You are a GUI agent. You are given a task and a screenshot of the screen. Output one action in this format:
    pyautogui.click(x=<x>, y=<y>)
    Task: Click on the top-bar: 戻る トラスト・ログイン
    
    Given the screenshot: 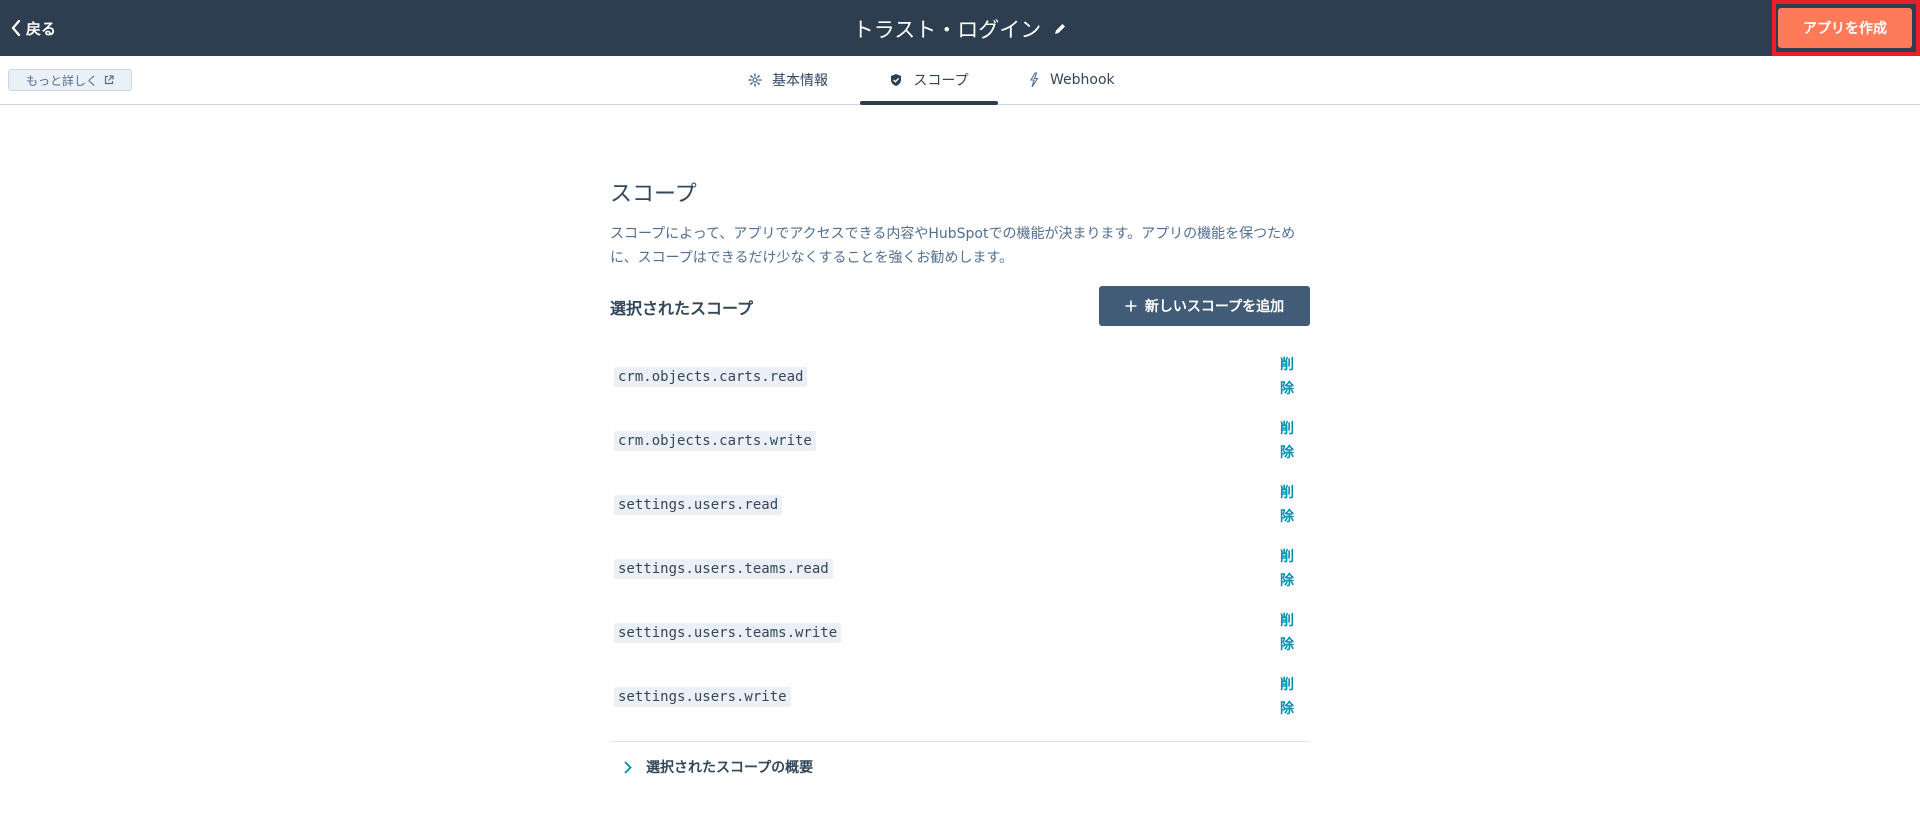 What is the action you would take?
    pyautogui.click(x=960, y=28)
    